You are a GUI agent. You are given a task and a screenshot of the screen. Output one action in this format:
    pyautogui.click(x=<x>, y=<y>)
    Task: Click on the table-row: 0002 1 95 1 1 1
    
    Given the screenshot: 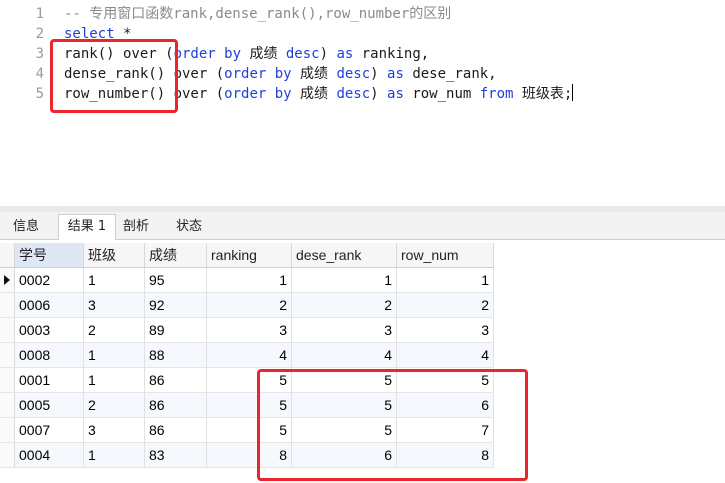 What is the action you would take?
    pyautogui.click(x=247, y=280)
    